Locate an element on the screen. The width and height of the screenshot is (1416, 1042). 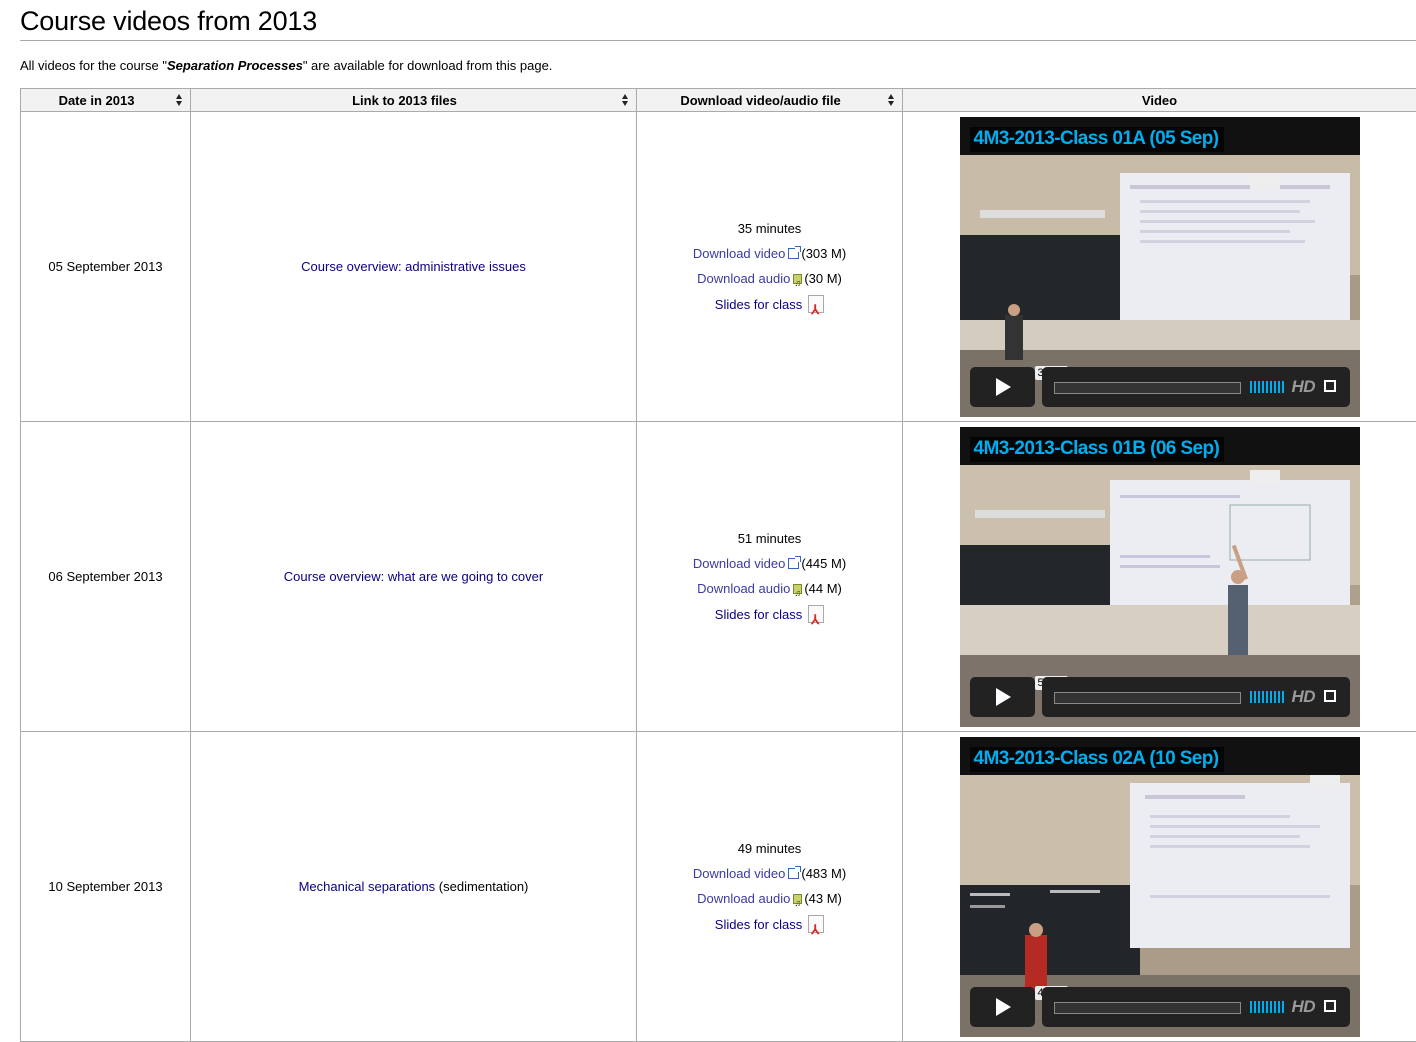
date-text: 05 September 2013 is located at coordinates (105, 266).